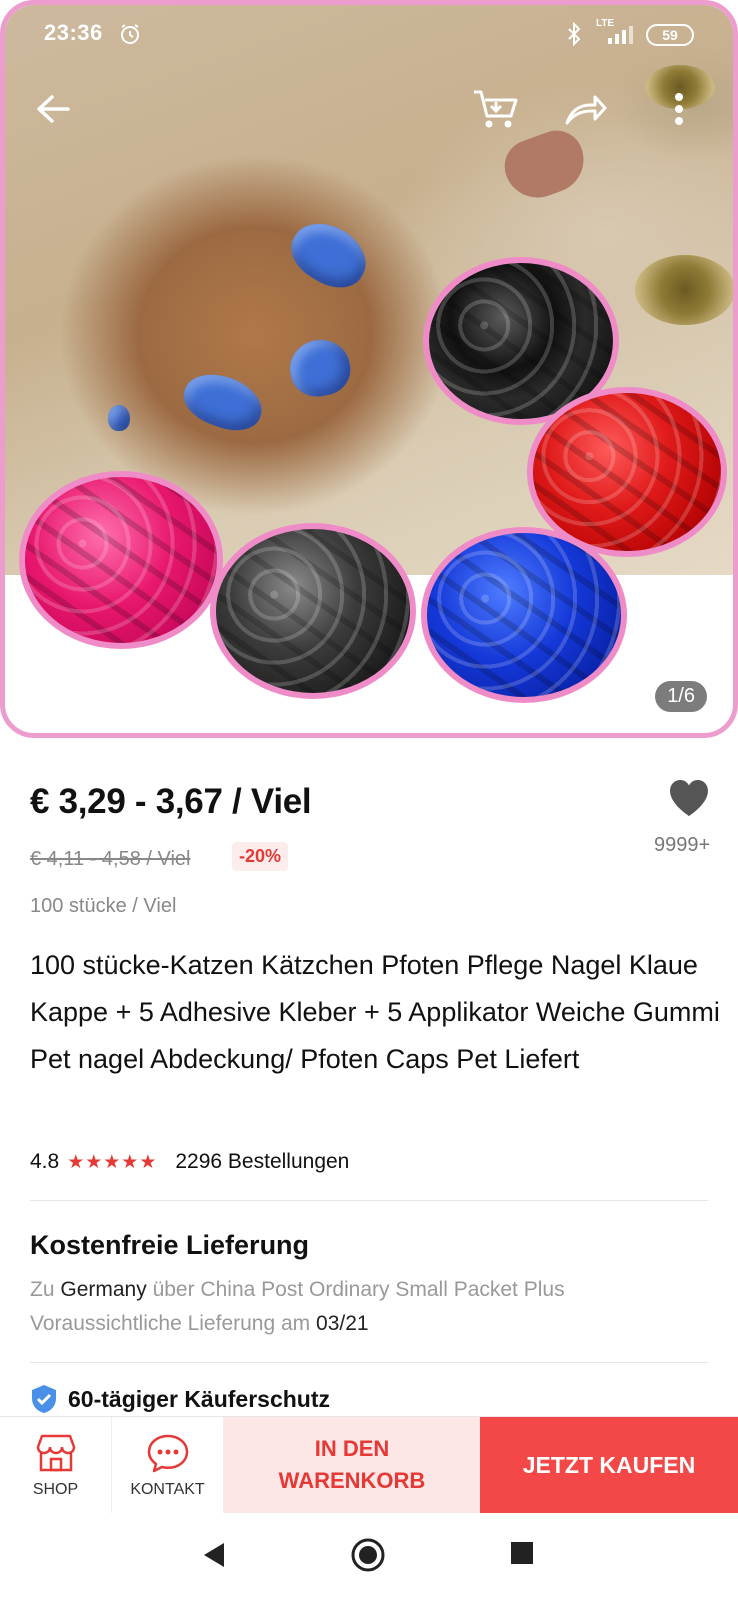  I want to click on rating-value: 4.8, so click(45, 1161).